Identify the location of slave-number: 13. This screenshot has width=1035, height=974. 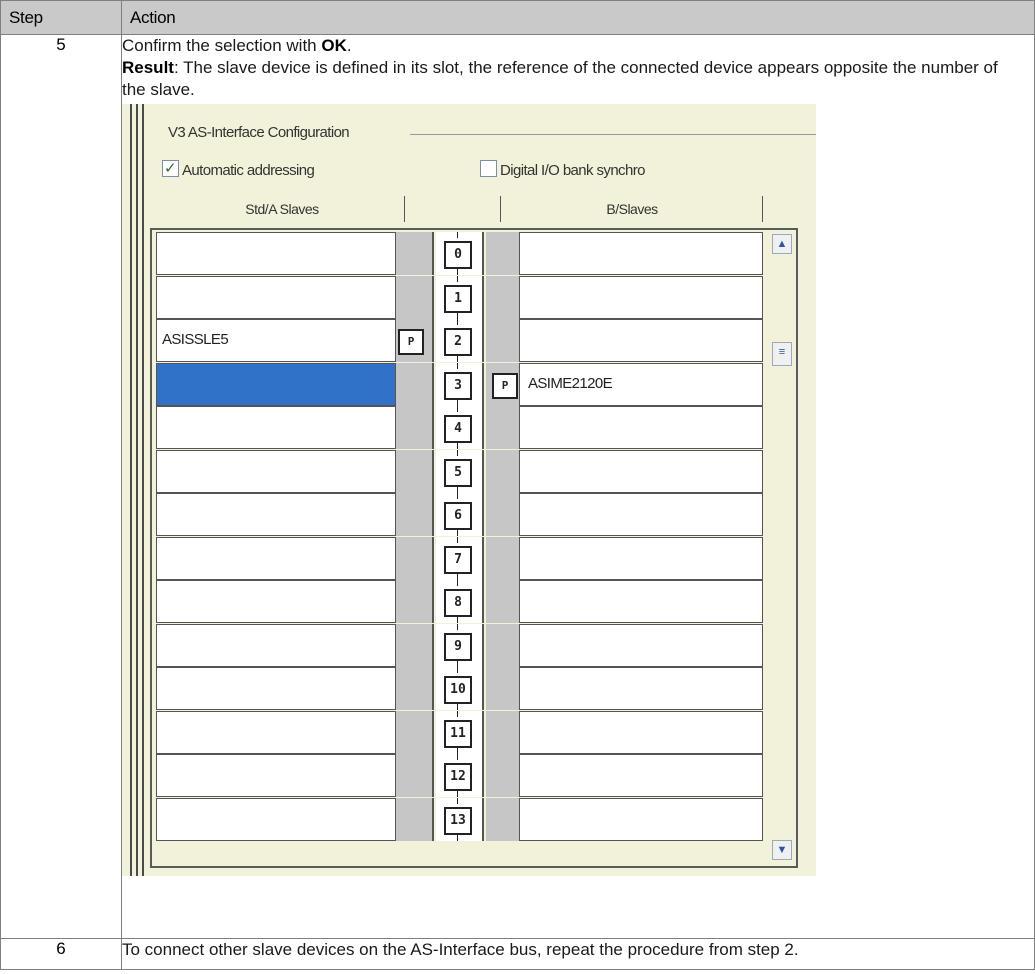
(458, 820).